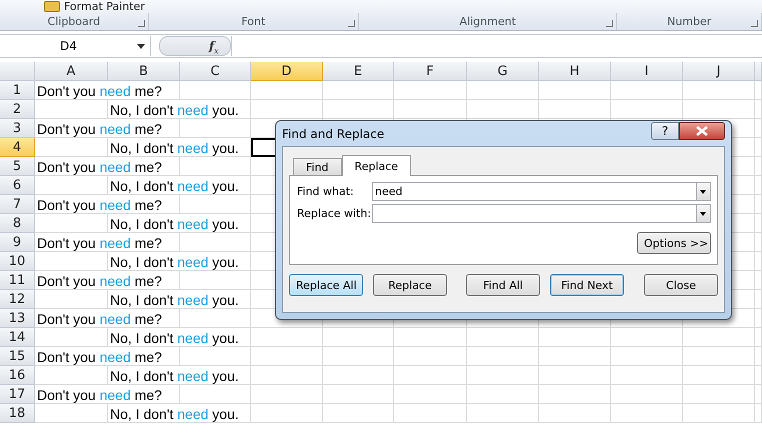  I want to click on row-header: 15, so click(17, 356).